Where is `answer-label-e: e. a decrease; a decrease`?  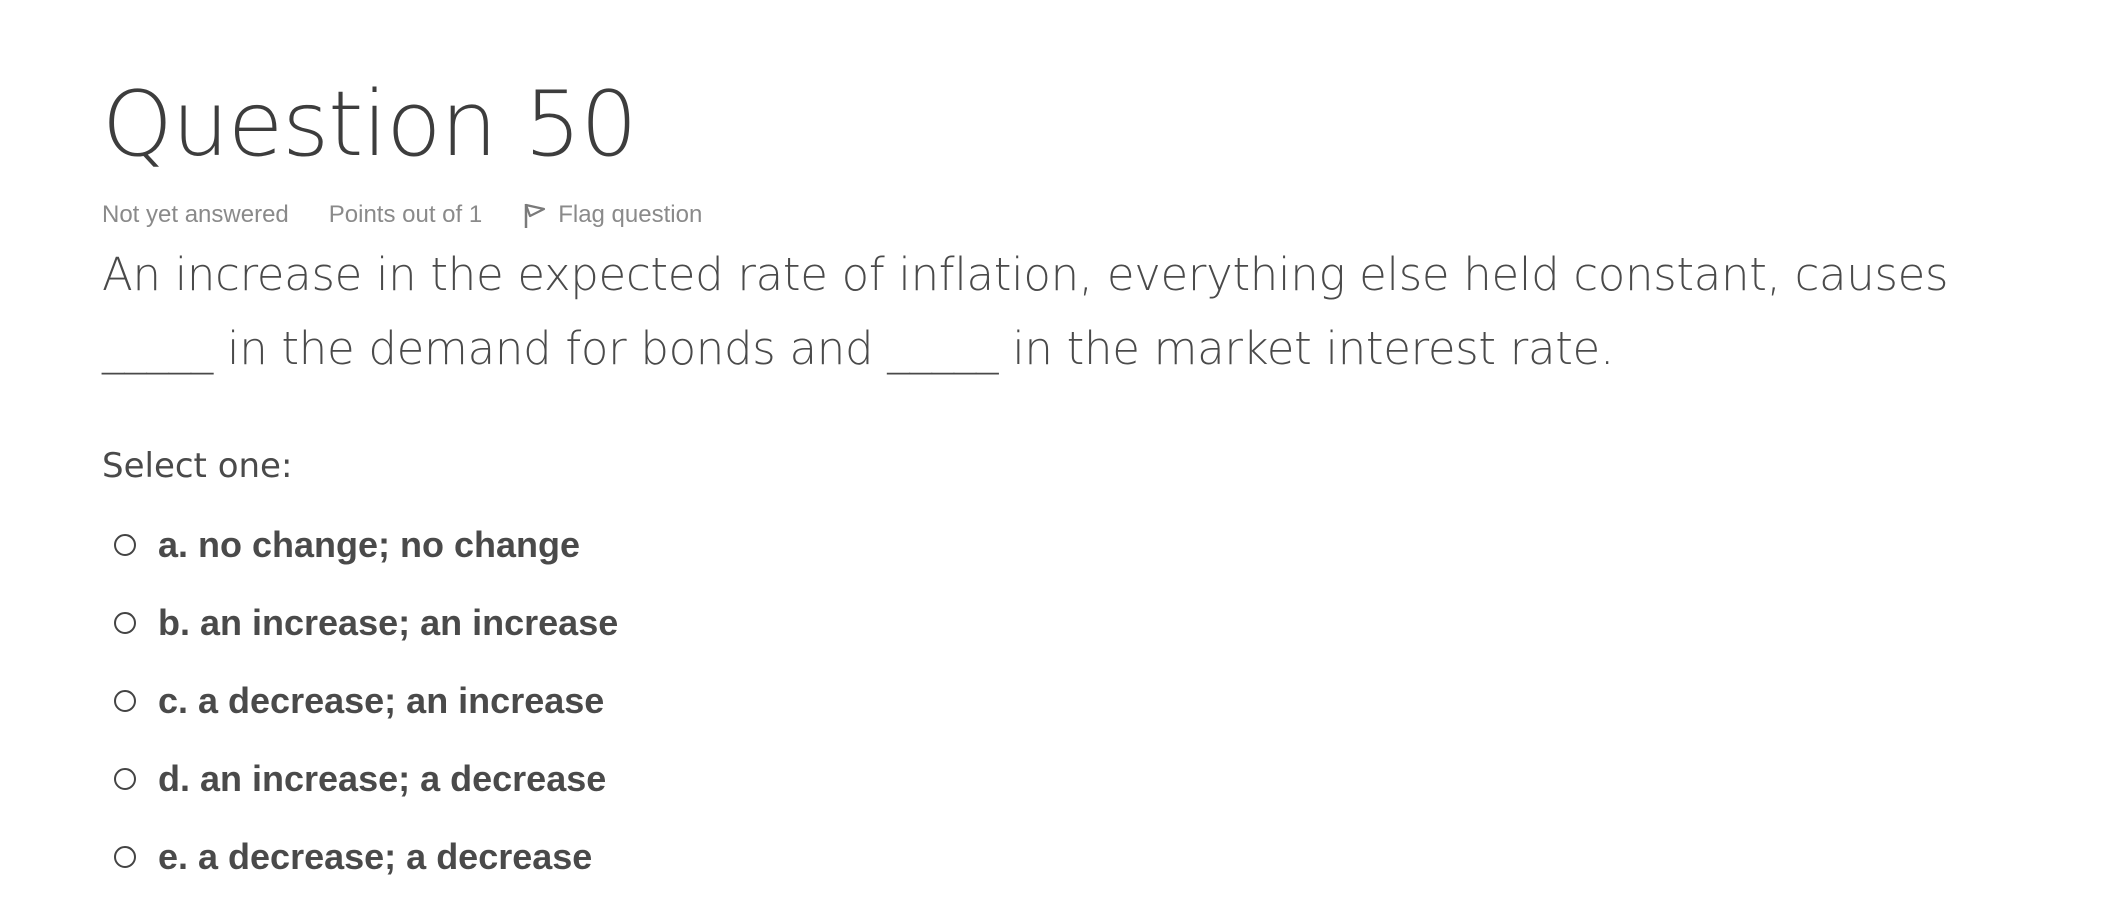 answer-label-e: e. a decrease; a decrease is located at coordinates (375, 857).